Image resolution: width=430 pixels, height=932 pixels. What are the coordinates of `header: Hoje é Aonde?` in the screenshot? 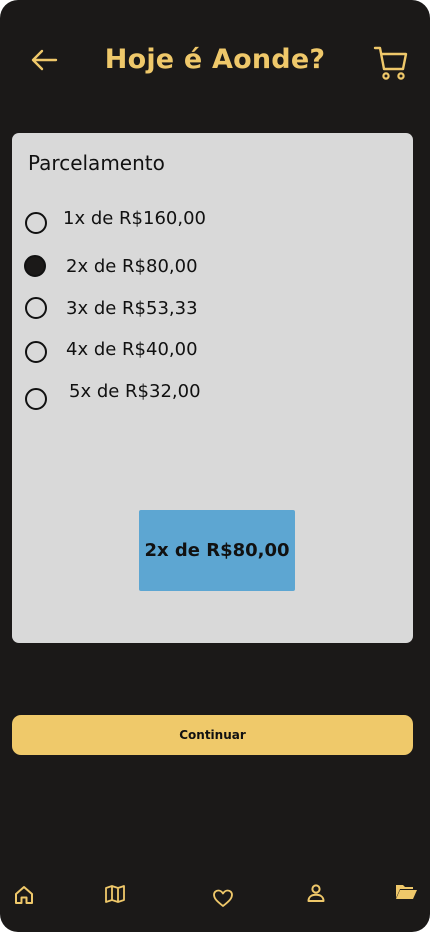 It's located at (215, 60).